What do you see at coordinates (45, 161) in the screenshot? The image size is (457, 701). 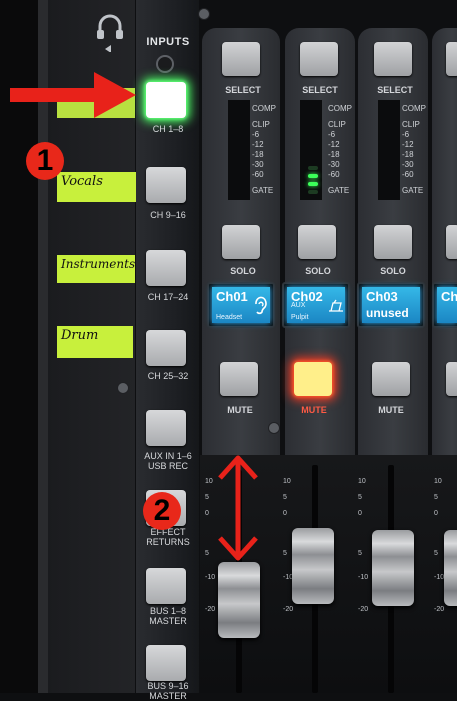 I see `step-marker-1: 1` at bounding box center [45, 161].